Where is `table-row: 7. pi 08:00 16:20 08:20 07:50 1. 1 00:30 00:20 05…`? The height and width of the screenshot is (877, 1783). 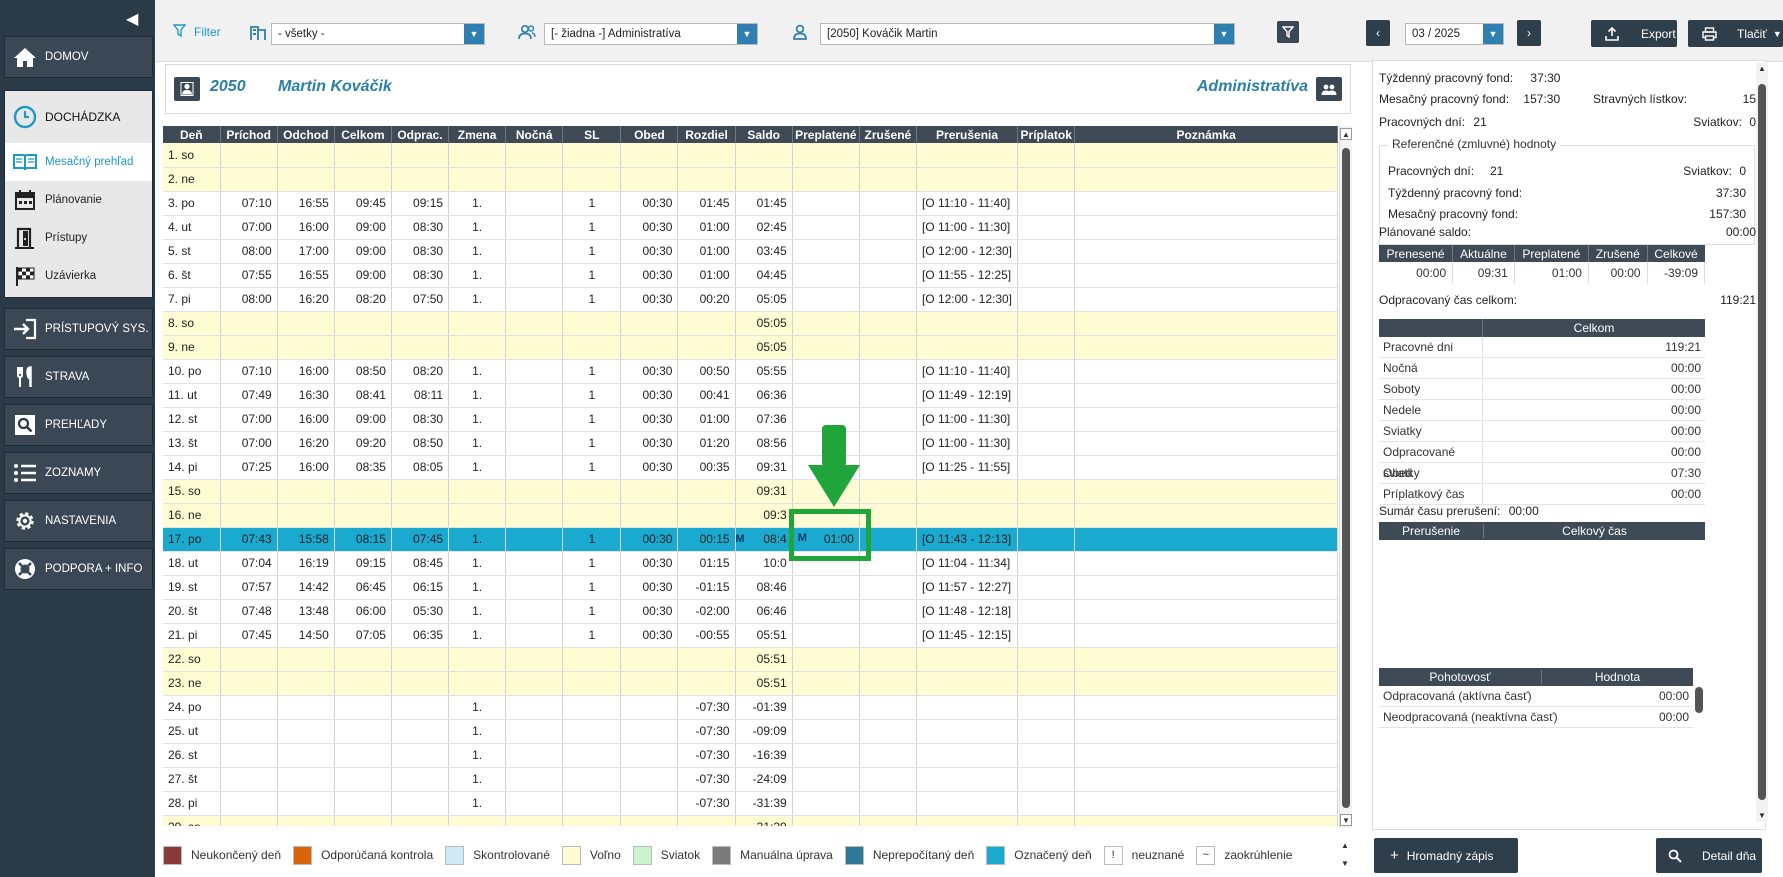
table-row: 7. pi 08:00 16:20 08:20 07:50 1. 1 00:30 00:20 05… is located at coordinates (750, 299).